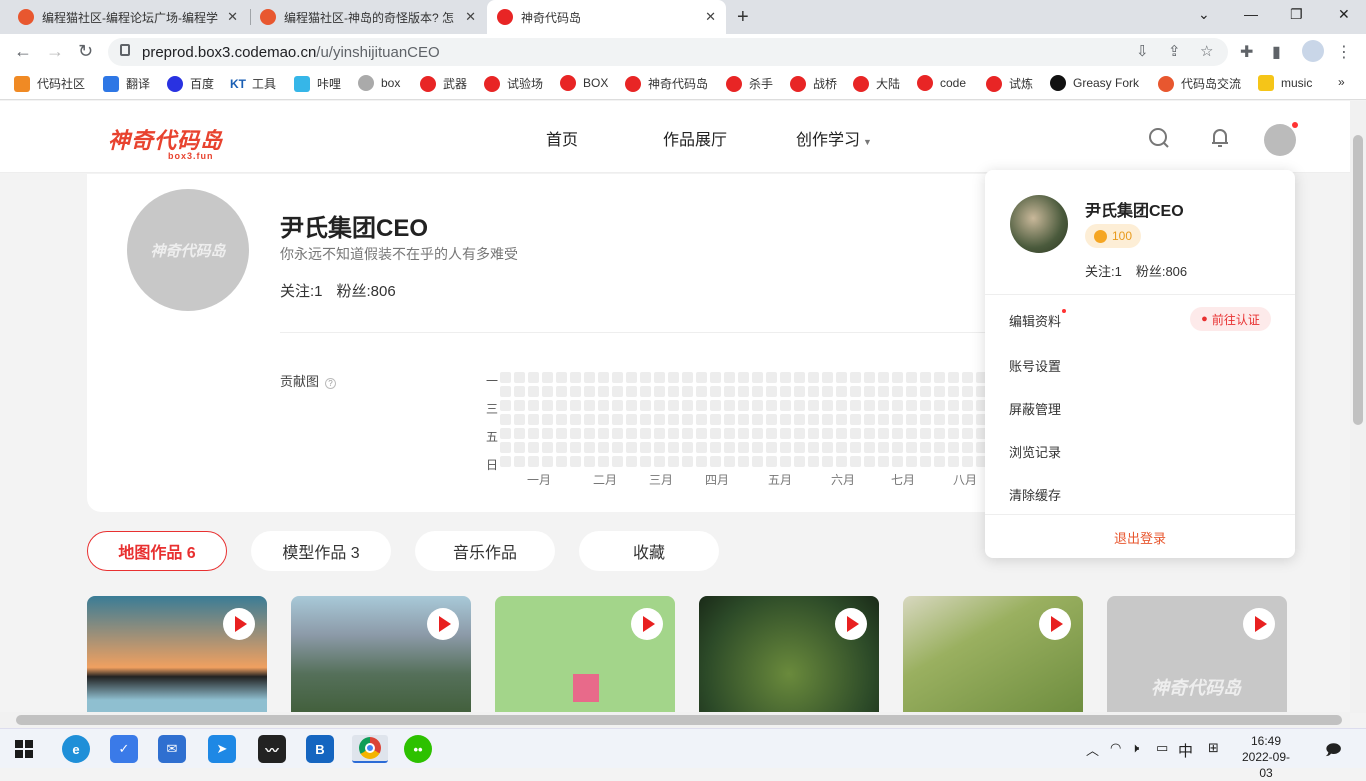  I want to click on bookmark-item: 代码社区, so click(49, 83).